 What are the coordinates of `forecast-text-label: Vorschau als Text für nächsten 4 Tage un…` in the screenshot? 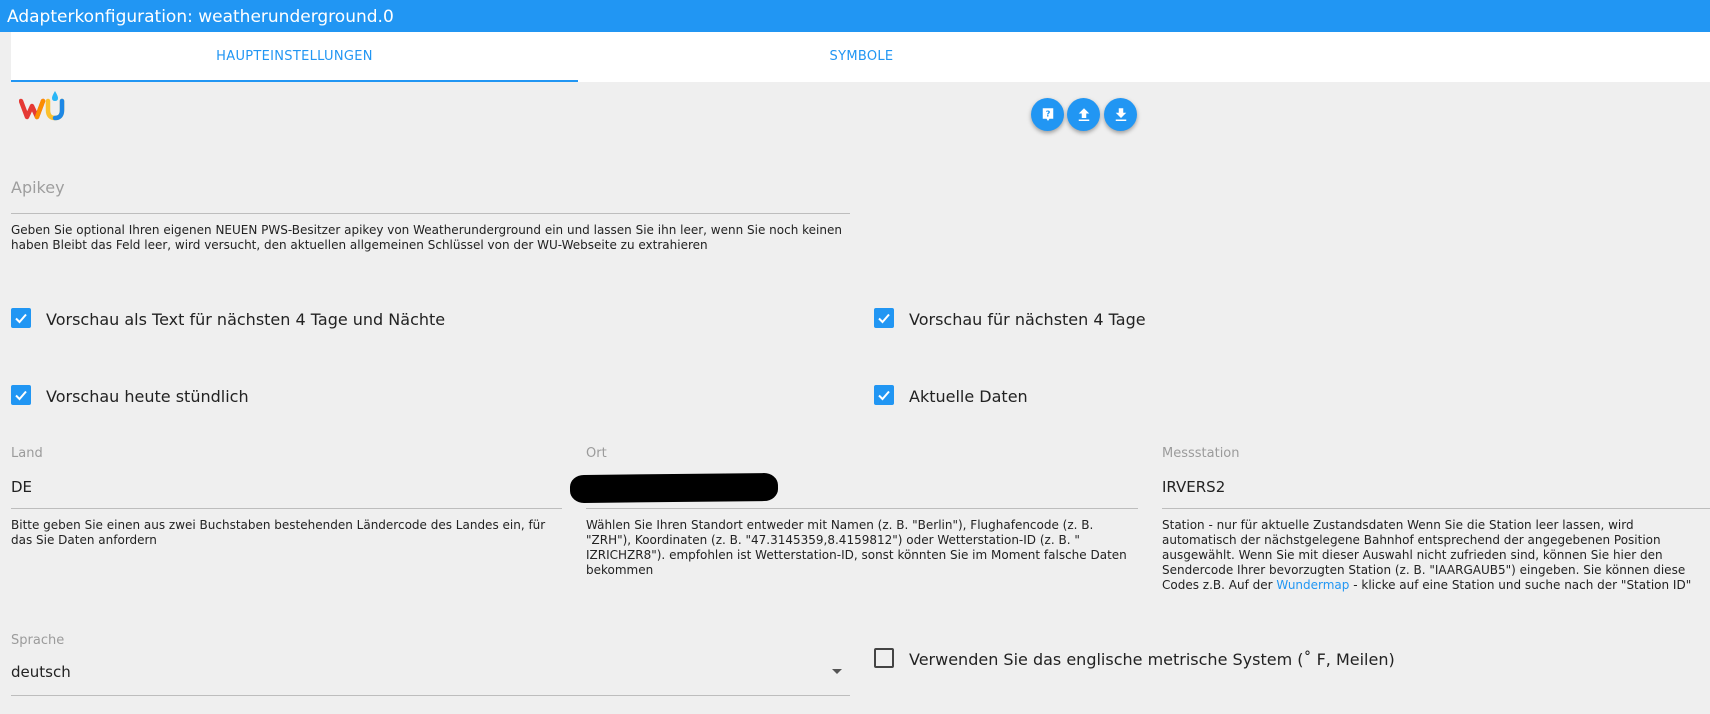 It's located at (246, 319).